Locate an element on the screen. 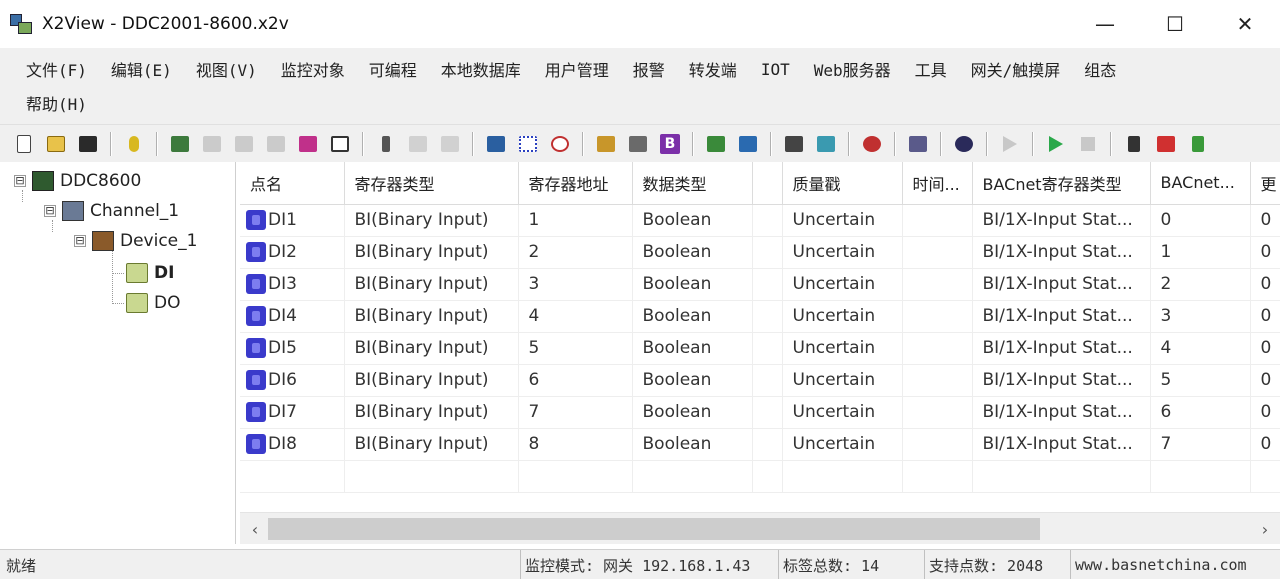 The height and width of the screenshot is (579, 1280). tree-node-device: ⊟ Device_1 is located at coordinates (135, 241).